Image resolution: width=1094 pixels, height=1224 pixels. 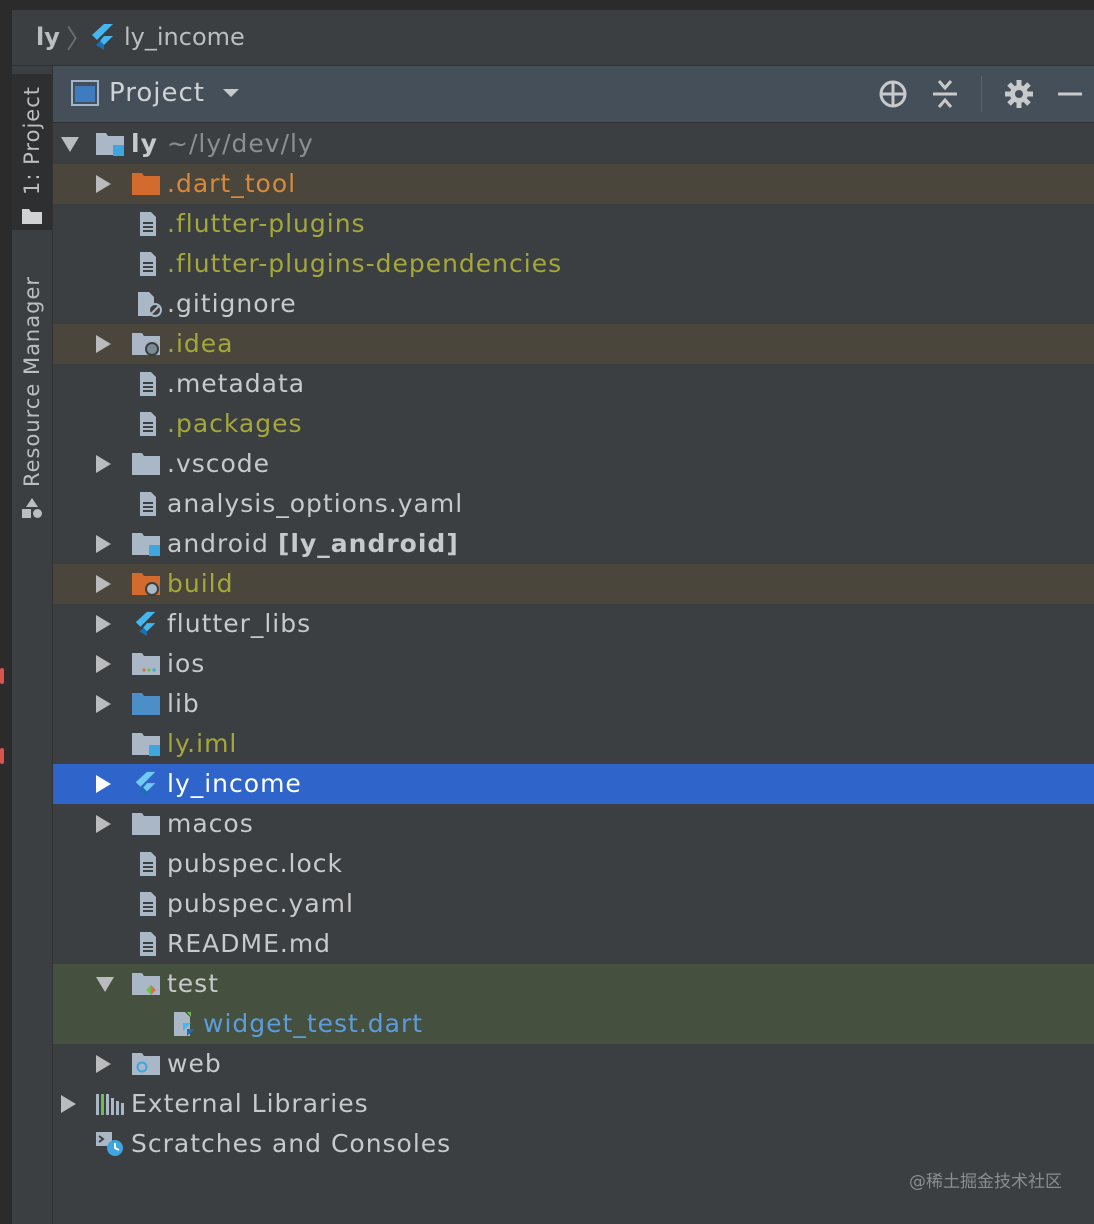 What do you see at coordinates (85, 93) in the screenshot?
I see `project-window-icon` at bounding box center [85, 93].